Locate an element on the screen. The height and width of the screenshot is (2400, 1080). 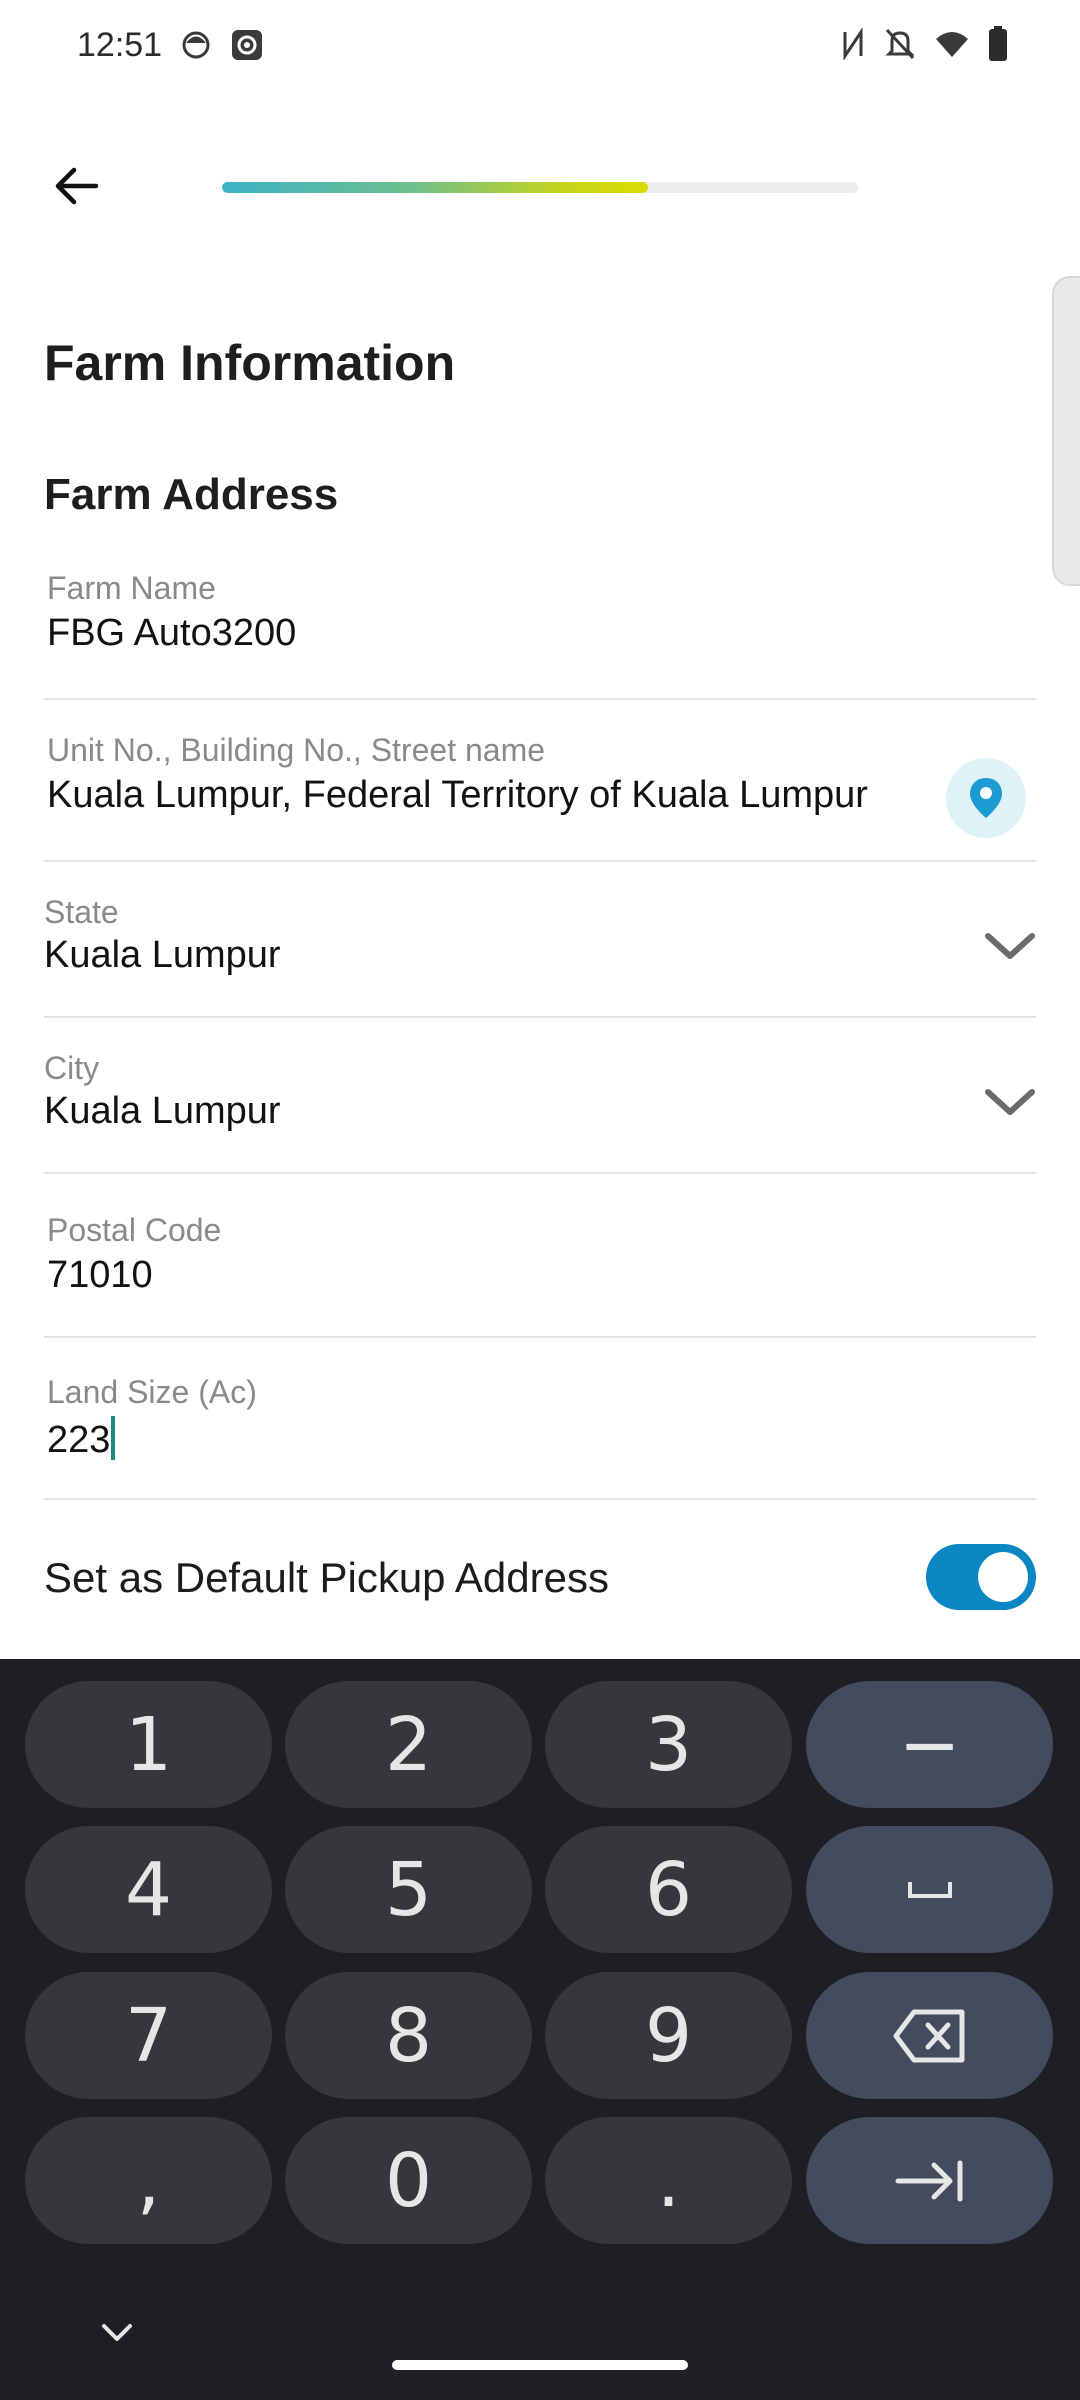
key-label: − is located at coordinates (929, 1744).